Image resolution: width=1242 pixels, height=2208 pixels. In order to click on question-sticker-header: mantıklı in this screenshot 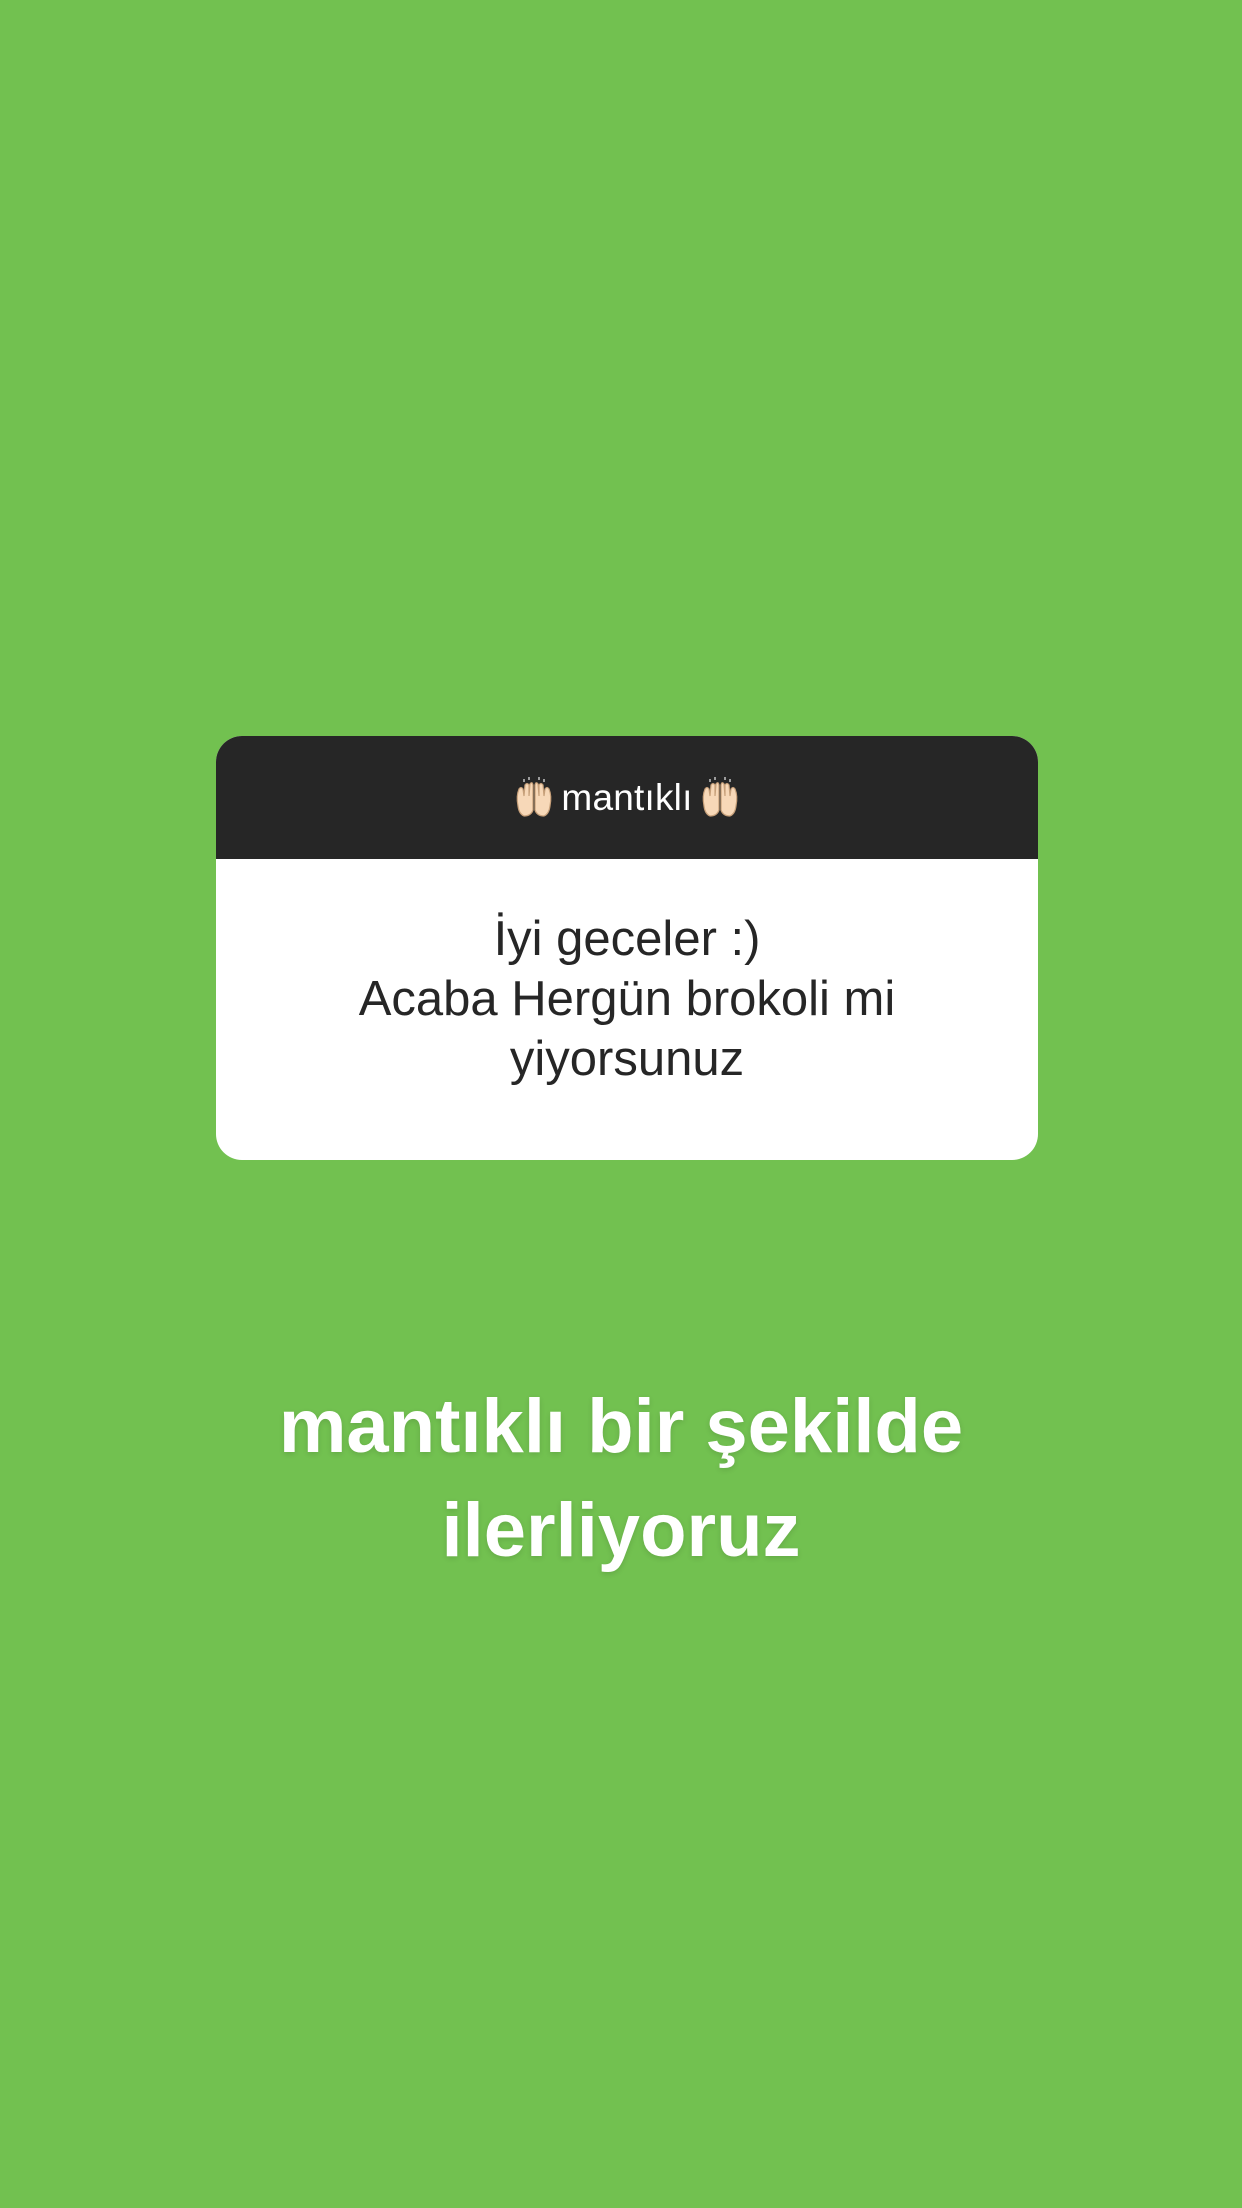, I will do `click(627, 797)`.